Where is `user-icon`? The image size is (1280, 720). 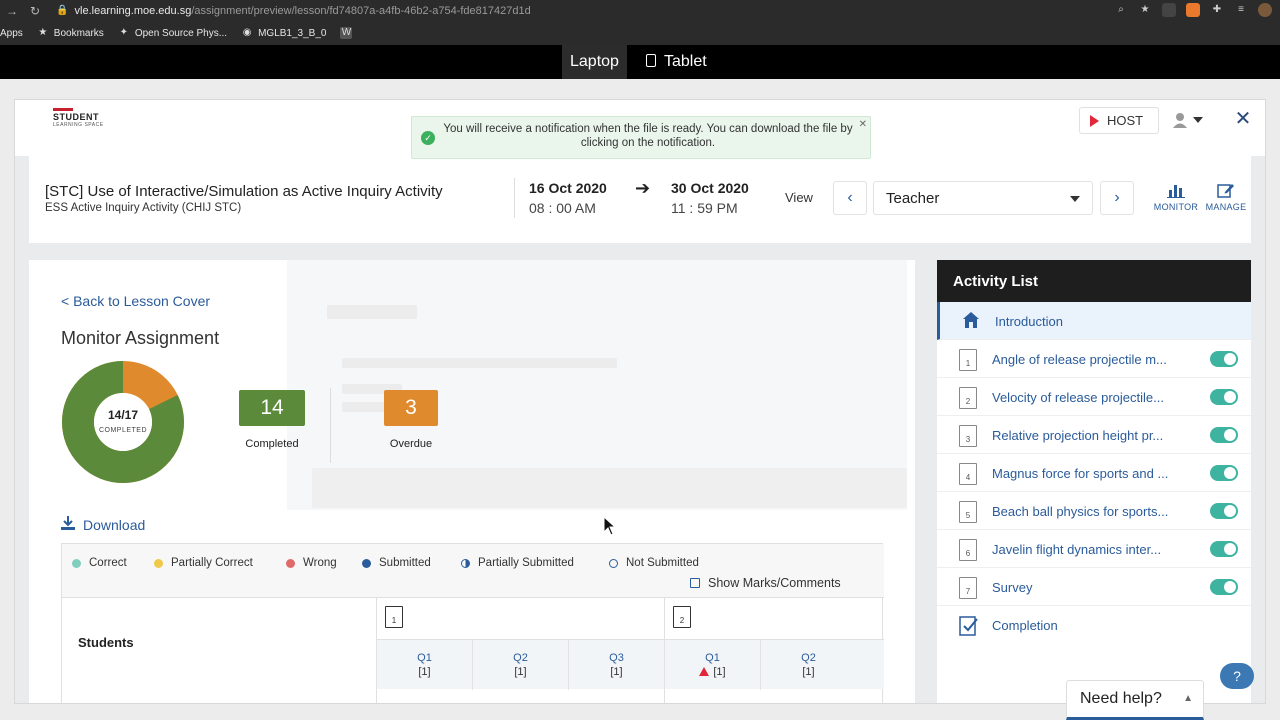 user-icon is located at coordinates (1180, 120).